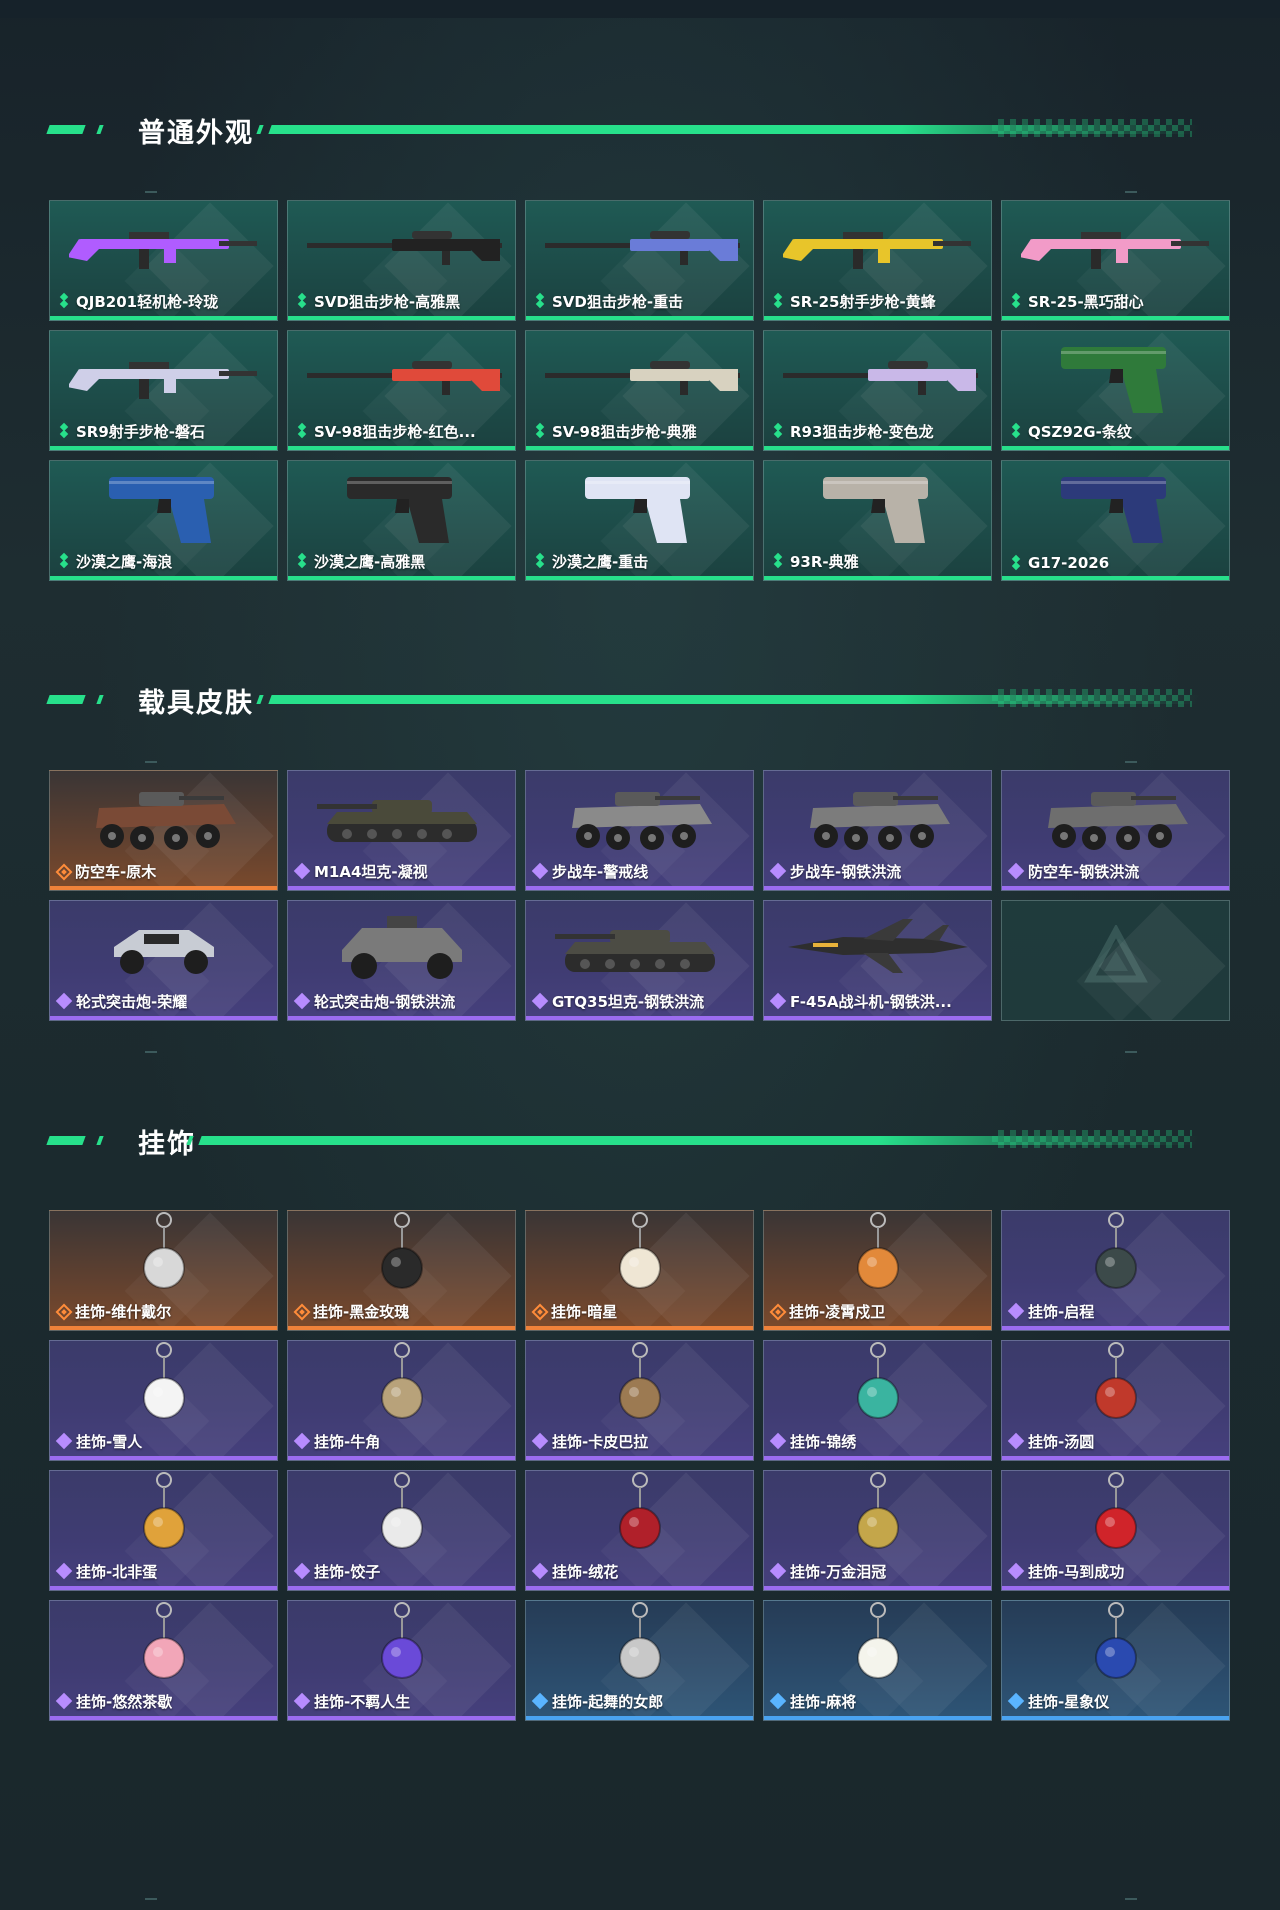 The height and width of the screenshot is (1910, 1280). I want to click on item-card: 步战车-警戒线, so click(639, 830).